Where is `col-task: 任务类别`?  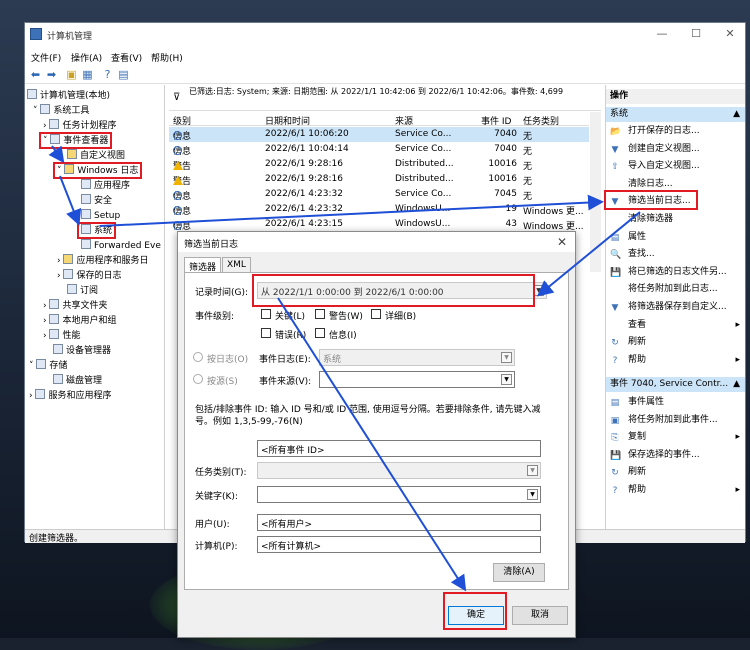 col-task: 任务类别 is located at coordinates (541, 120).